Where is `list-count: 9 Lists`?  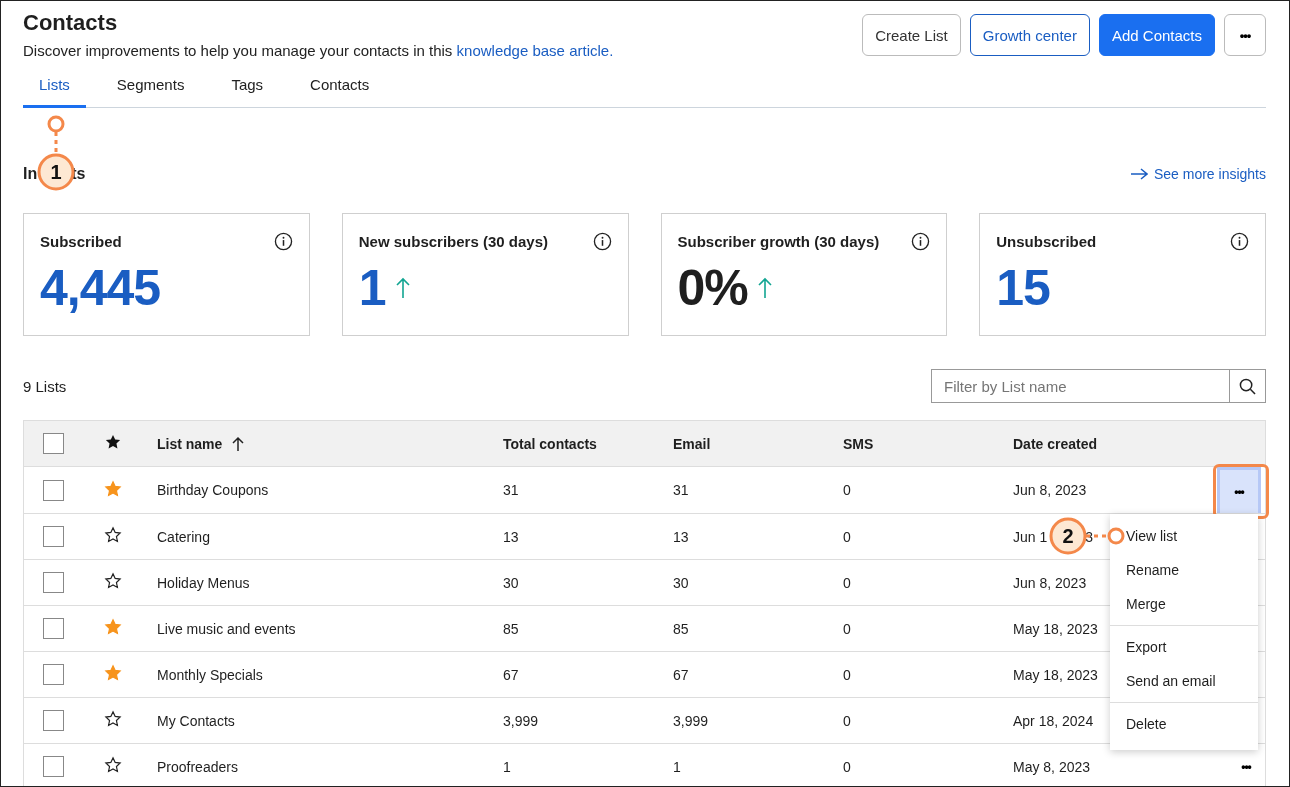
list-count: 9 Lists is located at coordinates (45, 386).